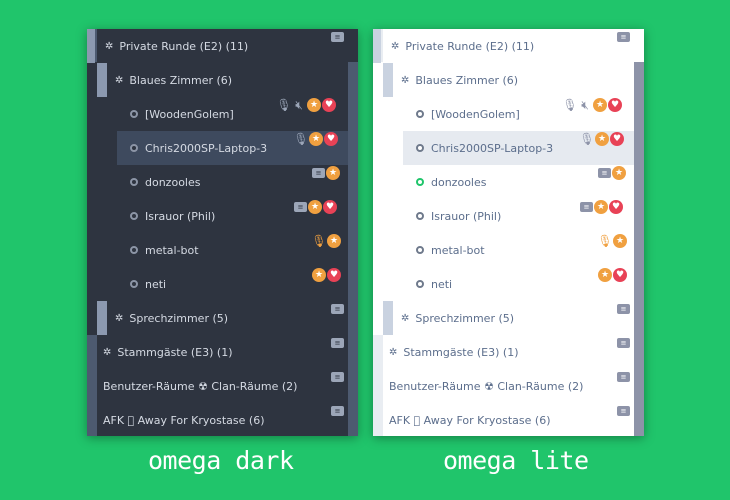  What do you see at coordinates (92, 385) in the screenshot?
I see `tree-indent-guide` at bounding box center [92, 385].